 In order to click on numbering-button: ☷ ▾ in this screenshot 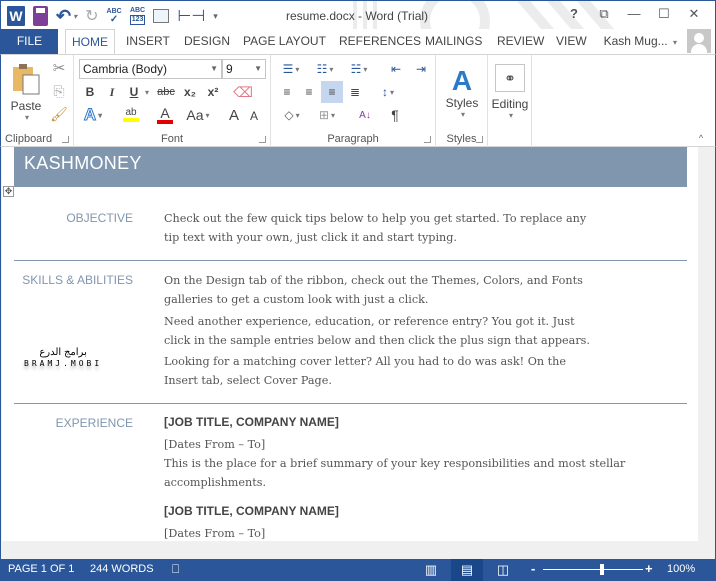, I will do `click(325, 69)`.